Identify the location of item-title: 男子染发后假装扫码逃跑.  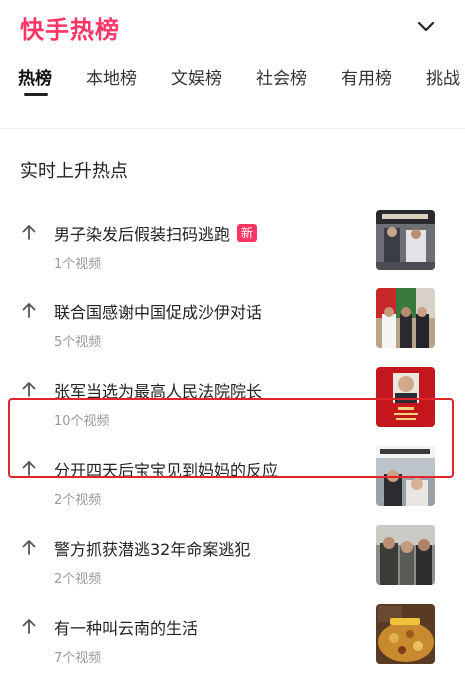
(142, 234).